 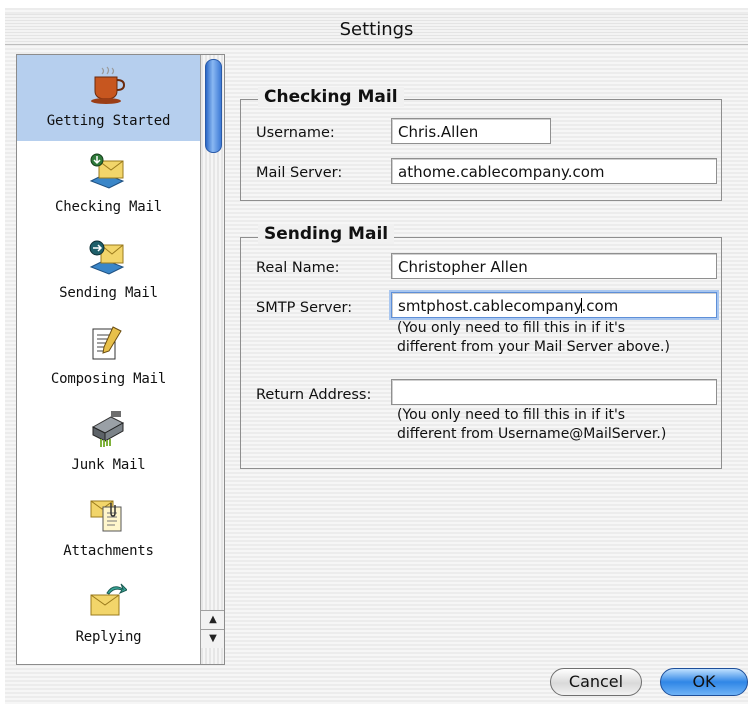 What do you see at coordinates (108, 599) in the screenshot?
I see `reply-envelope-icon` at bounding box center [108, 599].